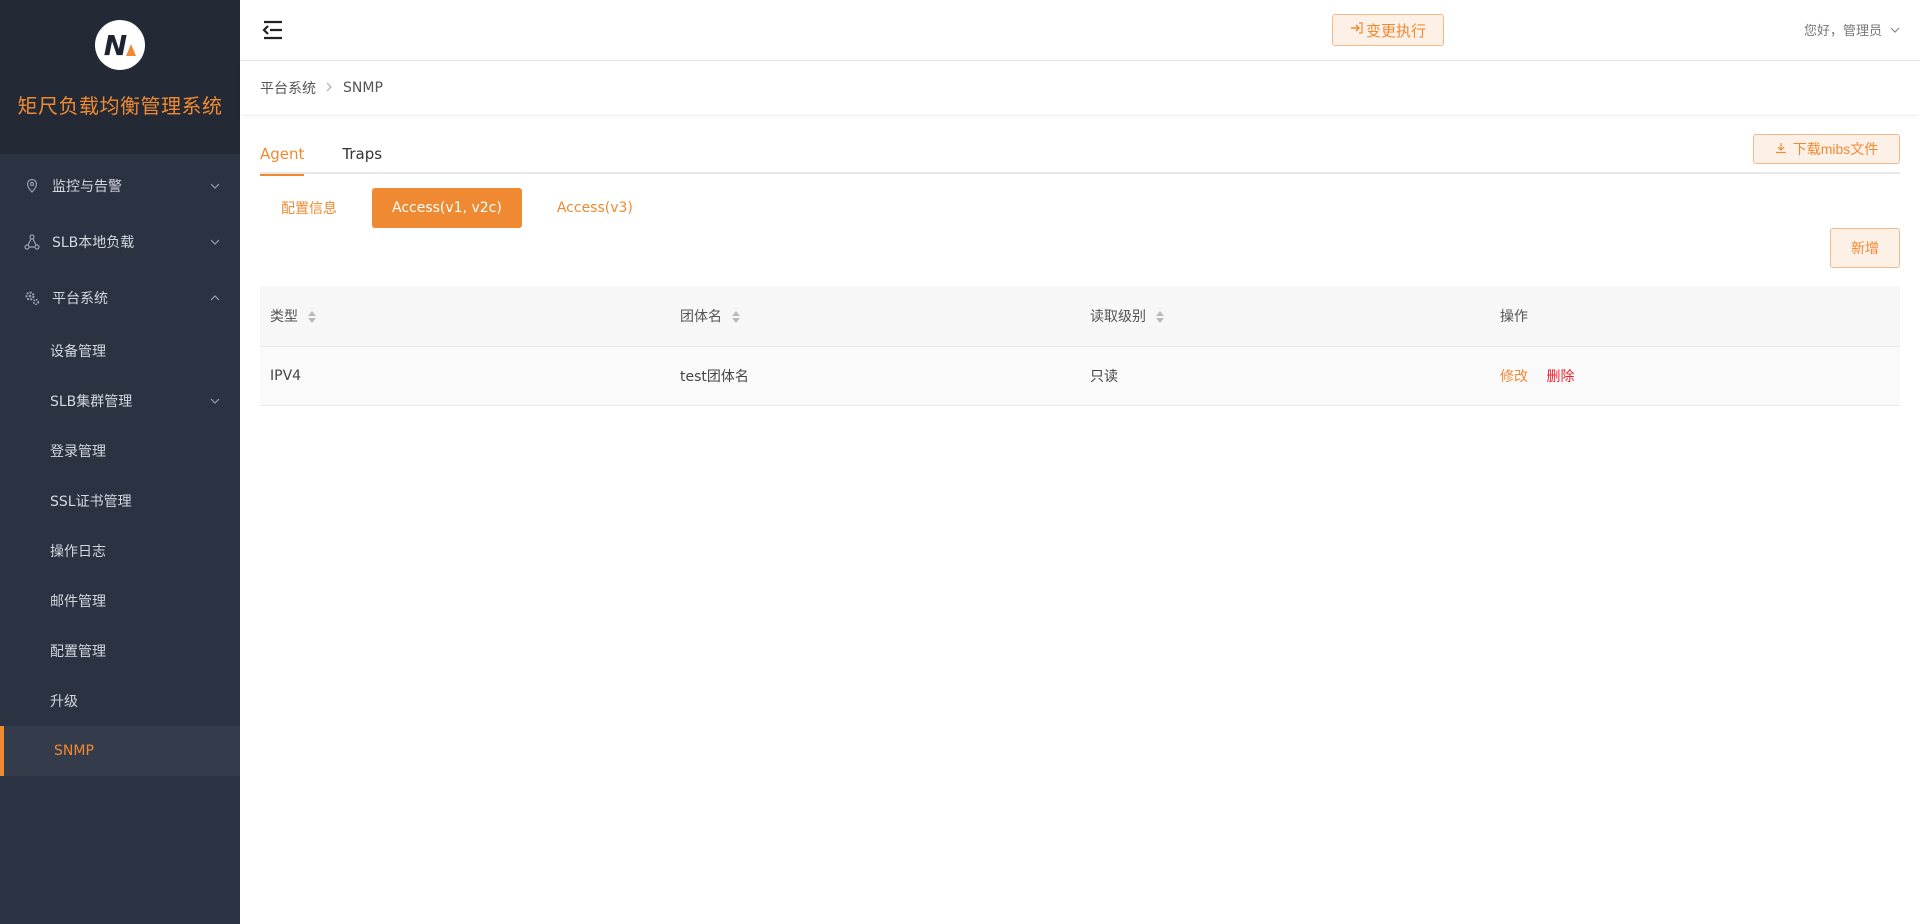 The height and width of the screenshot is (924, 1920). What do you see at coordinates (329, 88) in the screenshot?
I see `chevron-right-icon` at bounding box center [329, 88].